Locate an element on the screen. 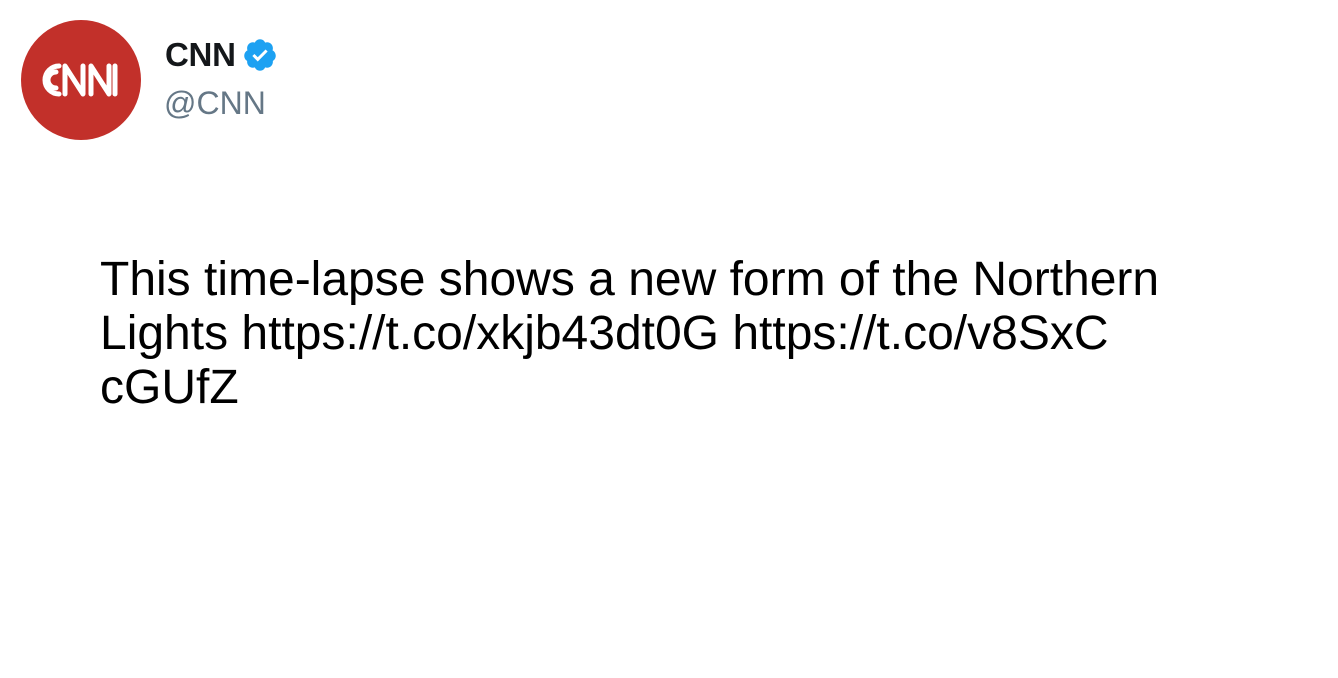 The image size is (1338, 678). author-display-name: CNN is located at coordinates (200, 55).